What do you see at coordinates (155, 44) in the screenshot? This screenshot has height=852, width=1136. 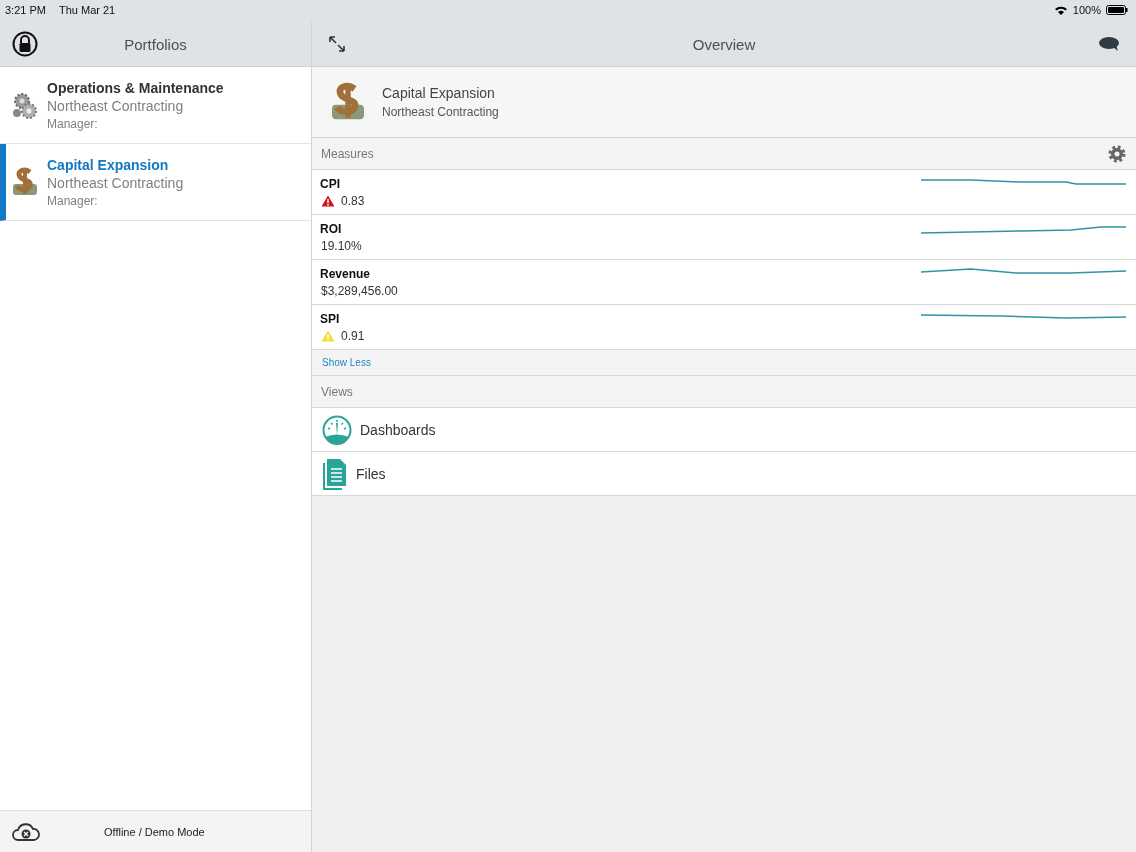 I see `sidebar-title: Portfolios` at bounding box center [155, 44].